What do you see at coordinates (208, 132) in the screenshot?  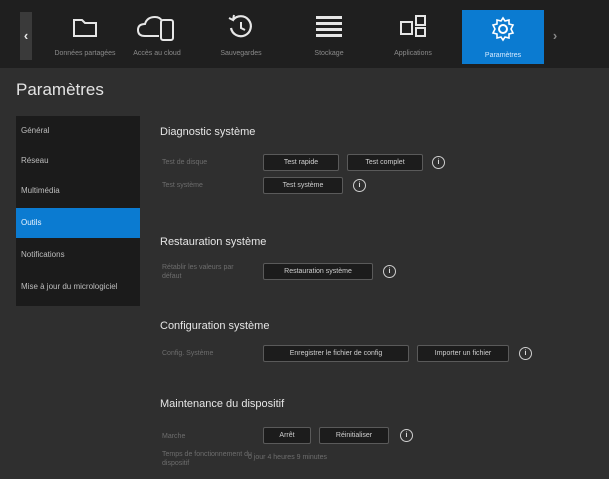 I see `section-title-diagnostic: Diagnostic système` at bounding box center [208, 132].